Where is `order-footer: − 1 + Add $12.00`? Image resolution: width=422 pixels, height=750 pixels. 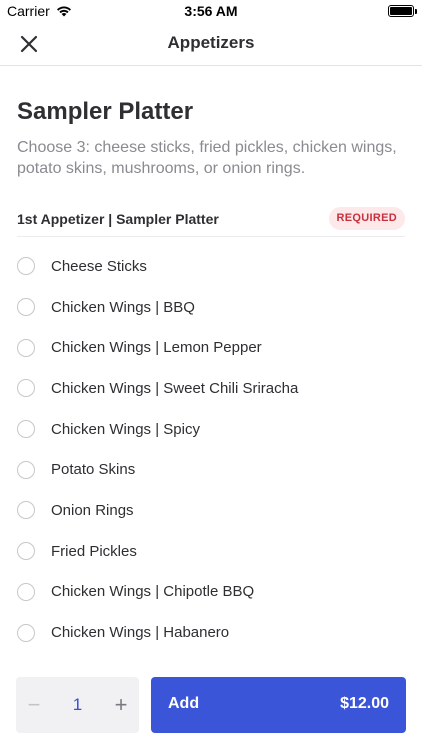 order-footer: − 1 + Add $12.00 is located at coordinates (211, 705).